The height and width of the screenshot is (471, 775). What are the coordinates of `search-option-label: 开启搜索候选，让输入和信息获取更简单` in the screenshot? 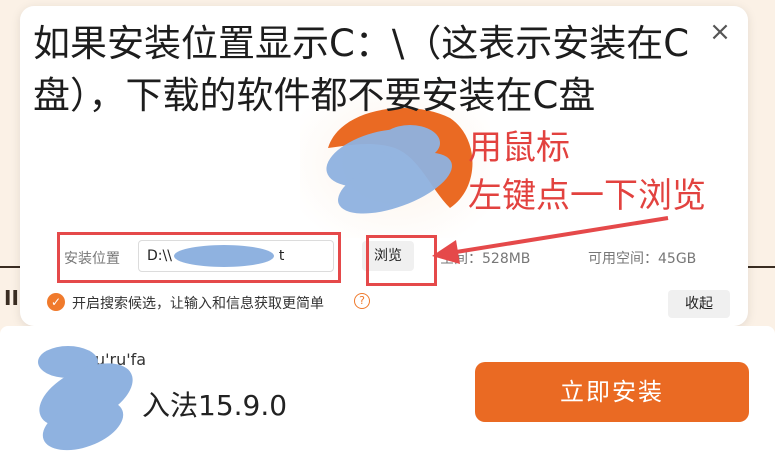 It's located at (198, 304).